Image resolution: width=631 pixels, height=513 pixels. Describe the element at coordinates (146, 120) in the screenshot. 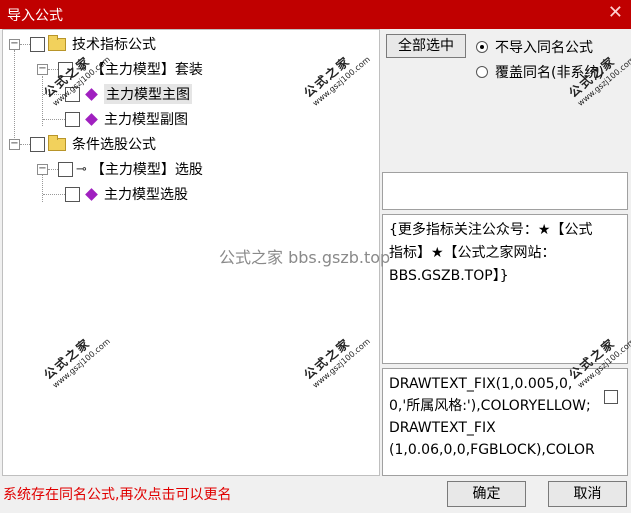

I see `tree-item-label: 主力模型副图` at that location.